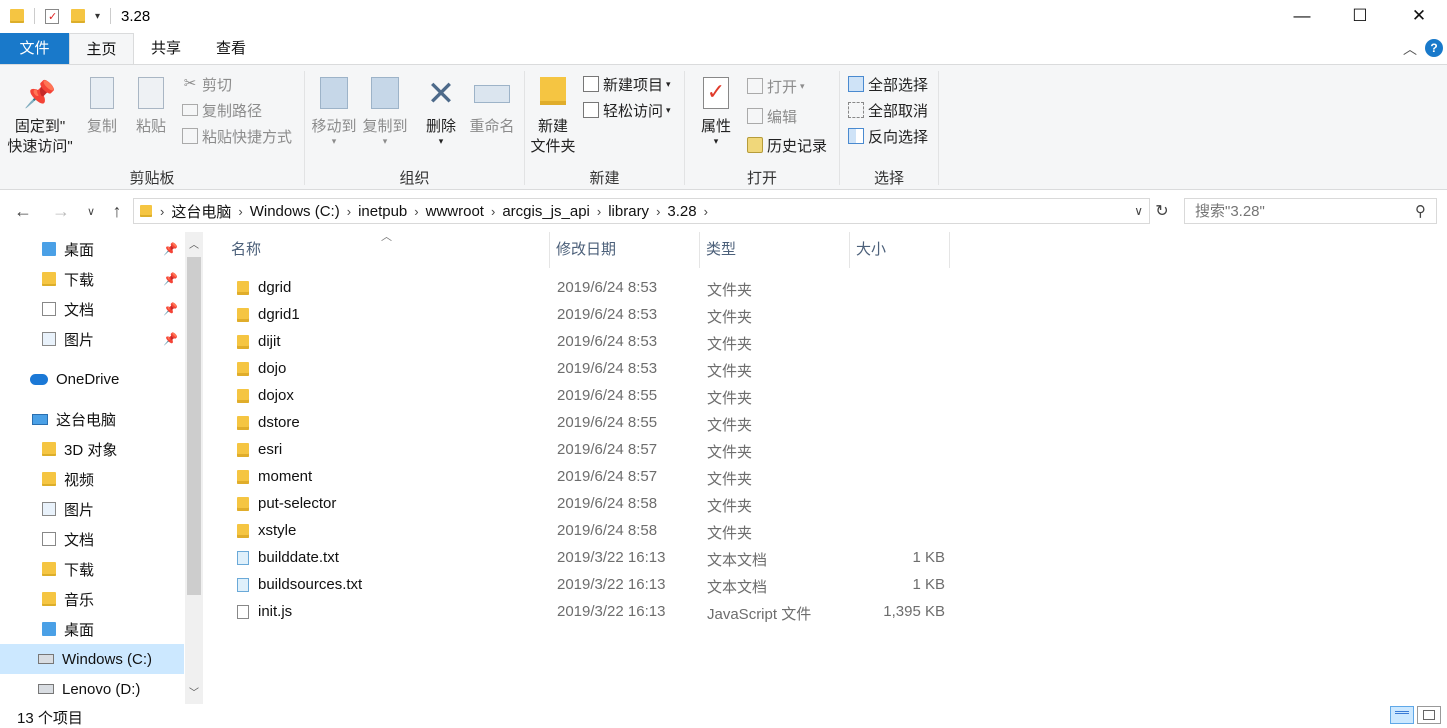 This screenshot has height=728, width=1447. Describe the element at coordinates (591, 396) in the screenshot. I see `table-row: dojox 2019/6/24 8:55 文件夹` at that location.